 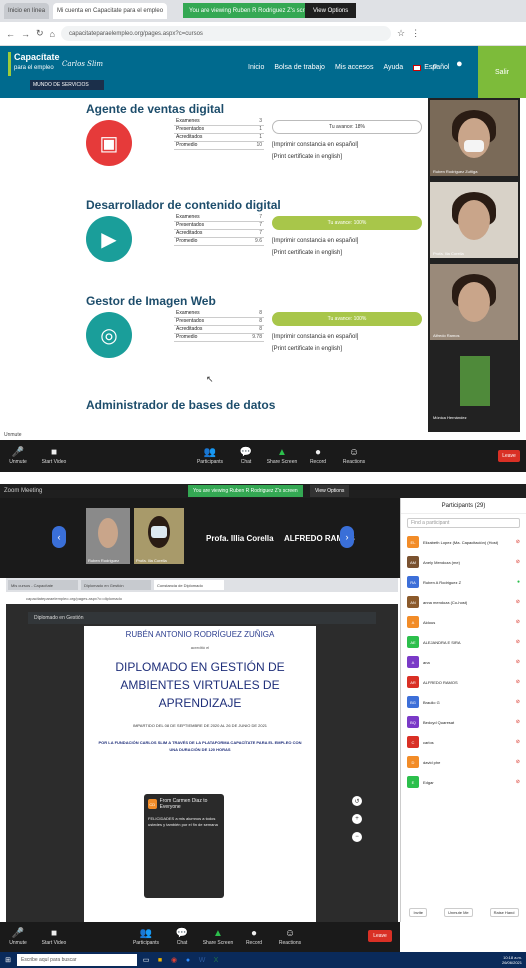 I want to click on participant-row: A Aldous ⊘, so click(x=463, y=622).